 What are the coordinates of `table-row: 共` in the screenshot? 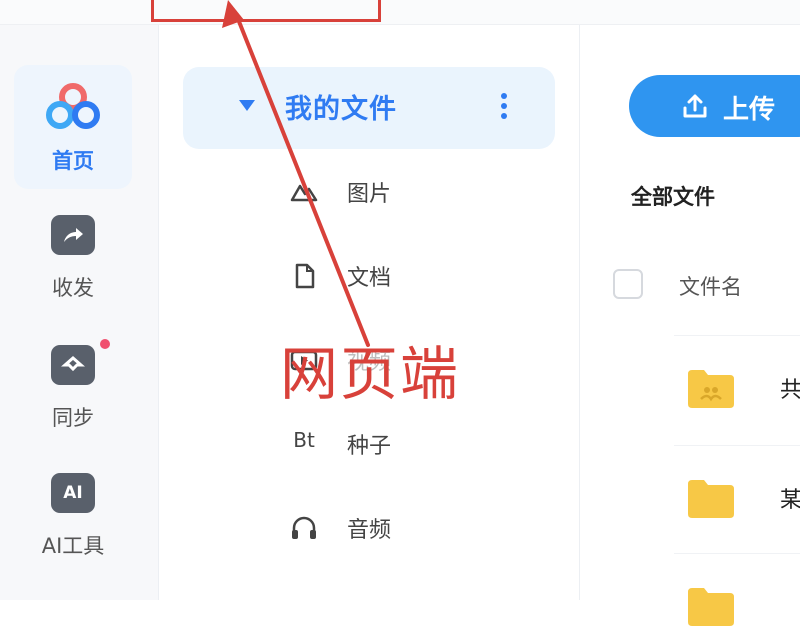 It's located at (737, 380).